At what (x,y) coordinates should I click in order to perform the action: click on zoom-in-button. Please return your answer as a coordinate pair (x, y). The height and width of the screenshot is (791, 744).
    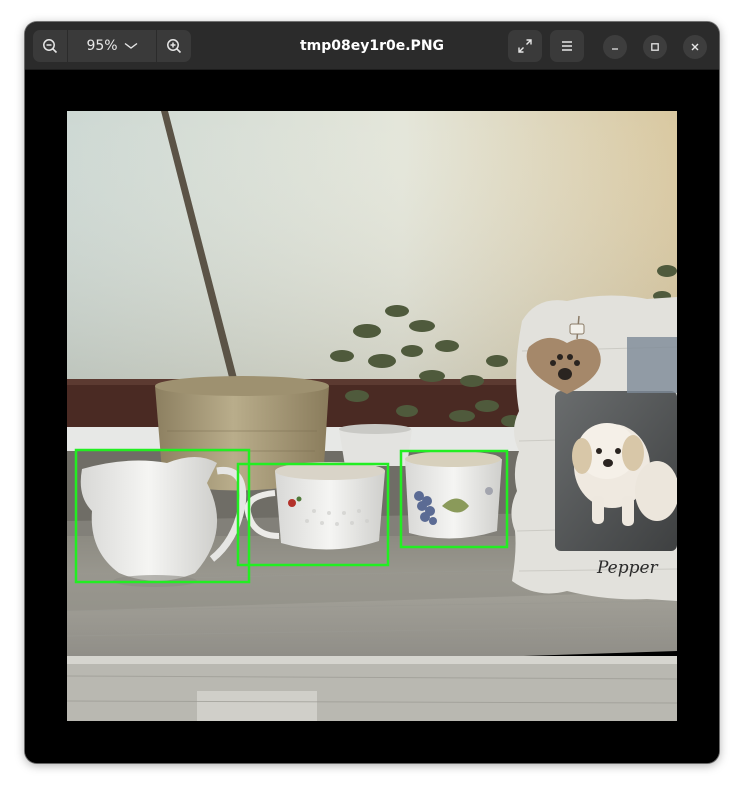
    Looking at the image, I should click on (174, 46).